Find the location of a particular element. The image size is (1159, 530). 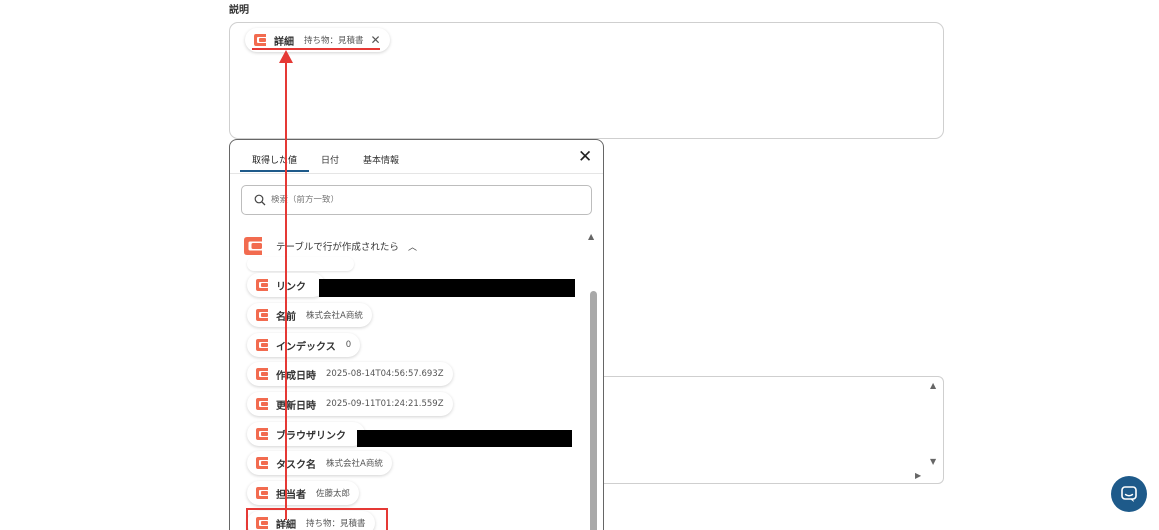

chip-value: 持ち物：見積書 is located at coordinates (334, 41).